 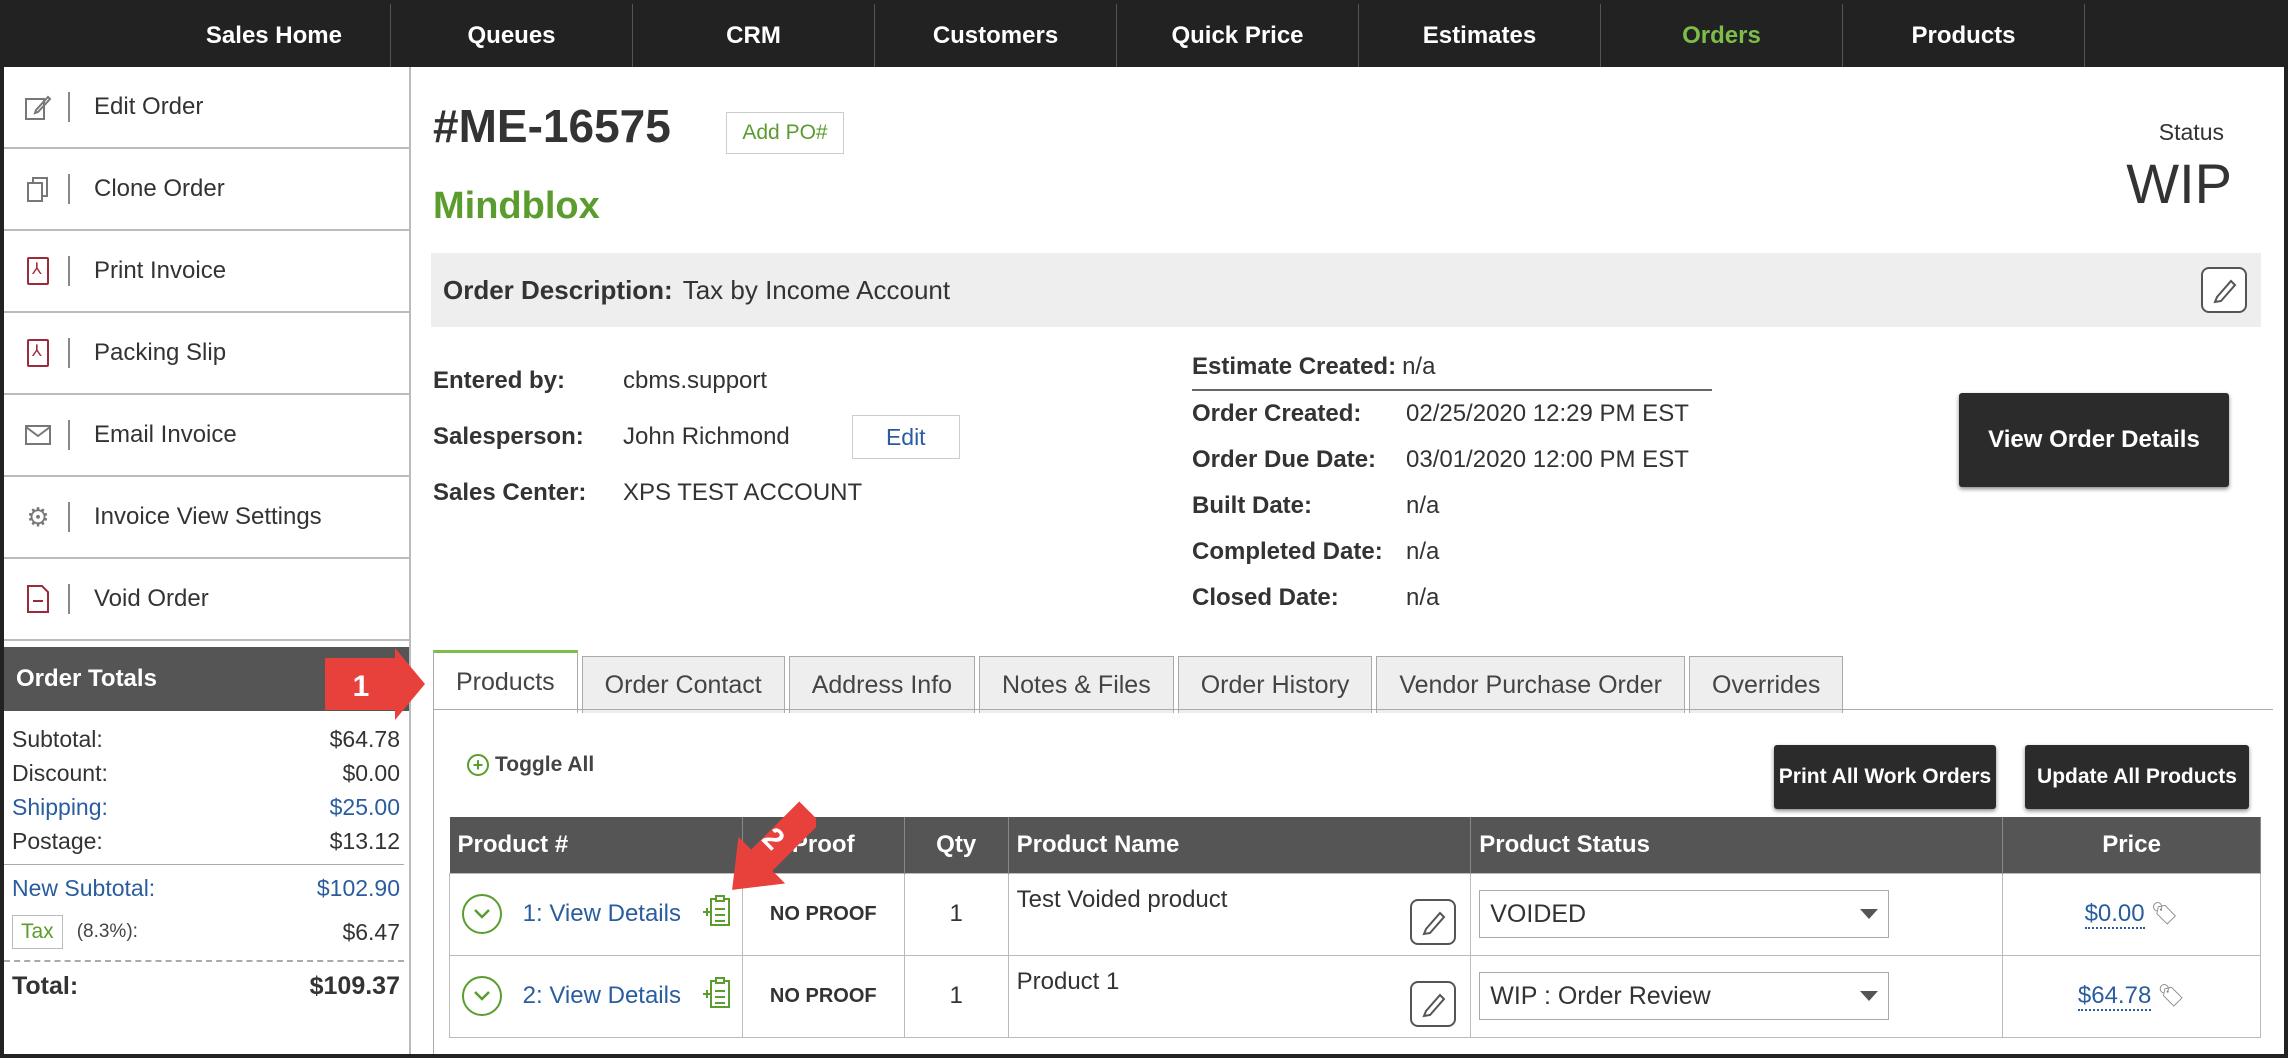 What do you see at coordinates (160, 270) in the screenshot?
I see `print-invoice-label: Print Invoice` at bounding box center [160, 270].